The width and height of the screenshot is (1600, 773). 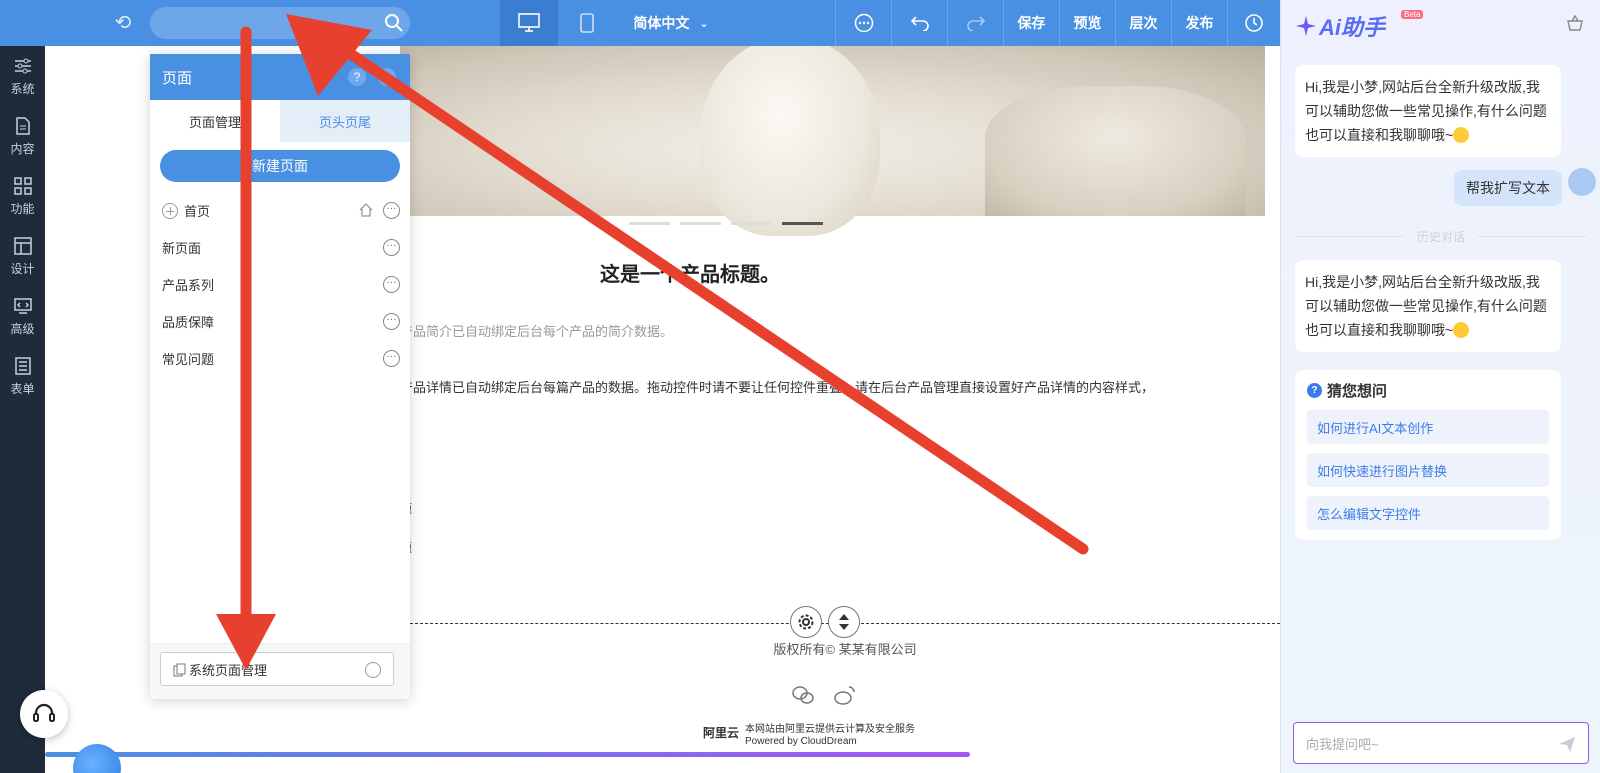 What do you see at coordinates (22, 136) in the screenshot?
I see `rail-item-content: 内容` at bounding box center [22, 136].